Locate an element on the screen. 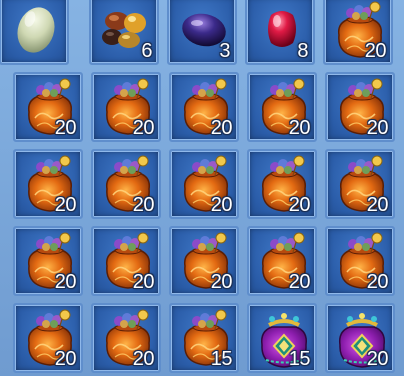  inventory-slot: 6 is located at coordinates (124, 32).